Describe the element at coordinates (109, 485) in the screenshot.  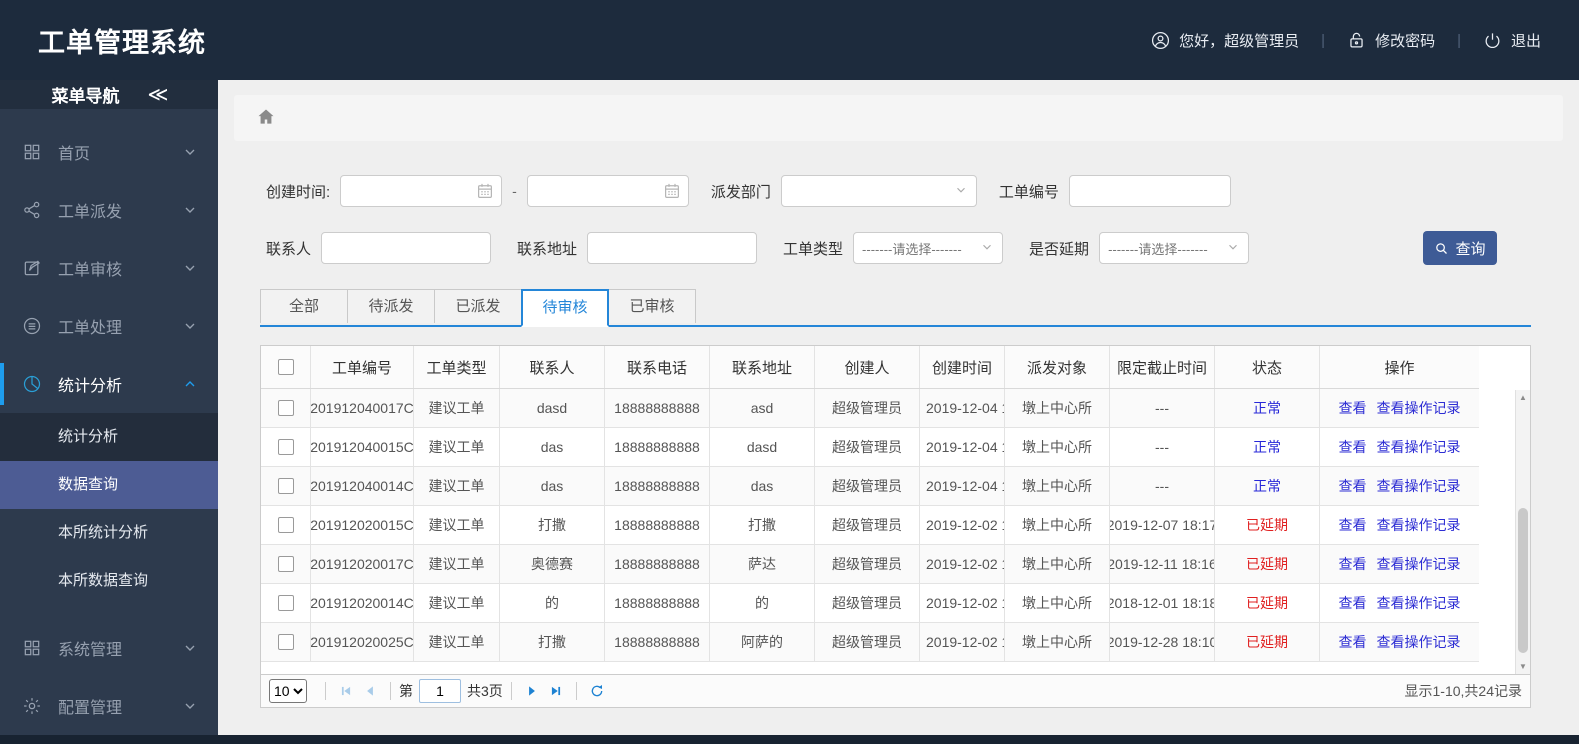
I see `submenu-item-data-query: 数据查询` at that location.